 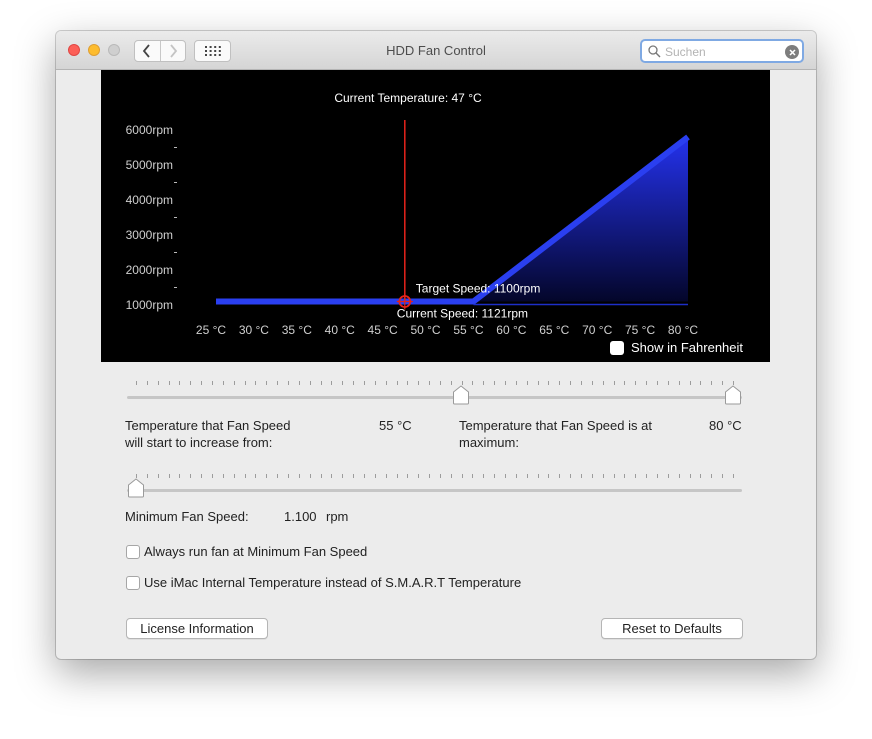 I want to click on forward-button, so click(x=172, y=51).